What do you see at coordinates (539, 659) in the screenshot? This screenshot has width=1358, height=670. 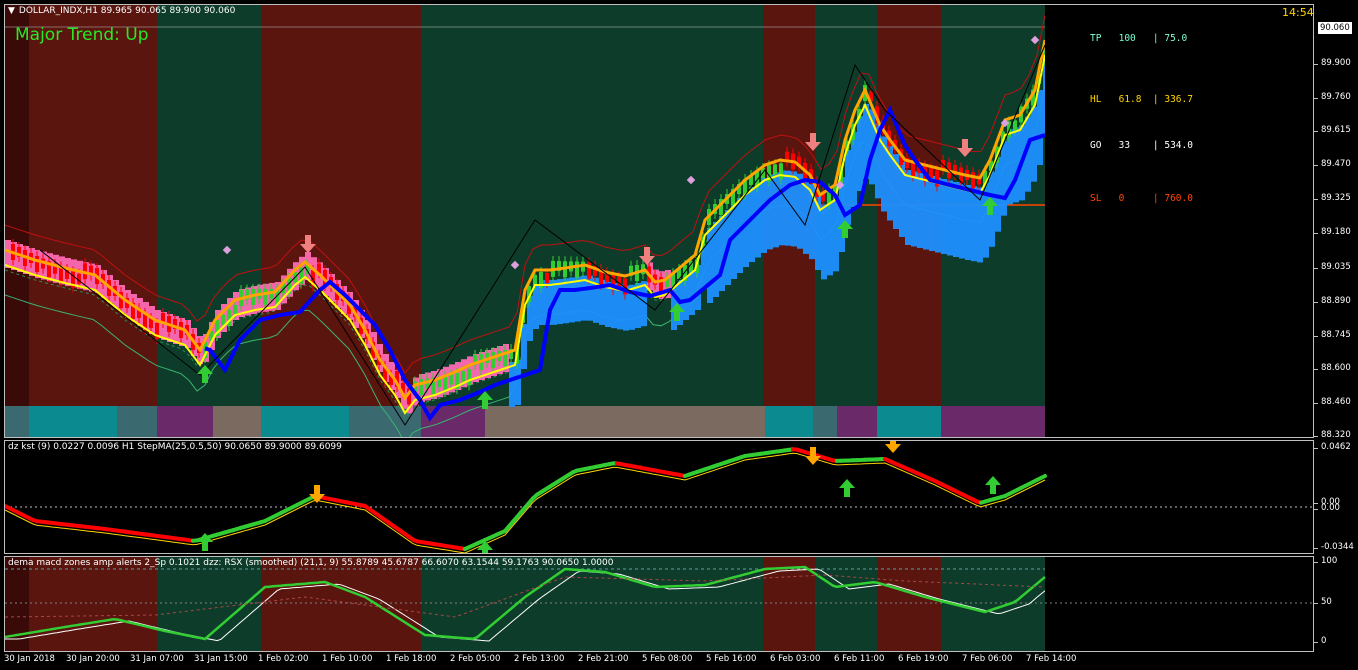 I see `time-tick: 2 Feb 13:00` at bounding box center [539, 659].